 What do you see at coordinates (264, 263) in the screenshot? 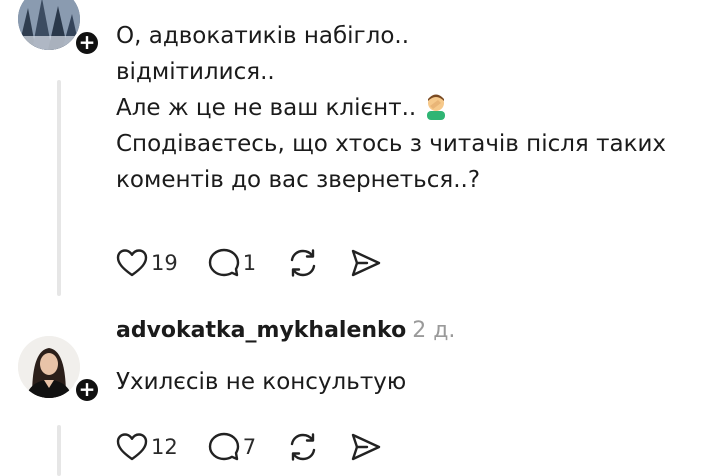
I see `comment-actions: 19 1` at bounding box center [264, 263].